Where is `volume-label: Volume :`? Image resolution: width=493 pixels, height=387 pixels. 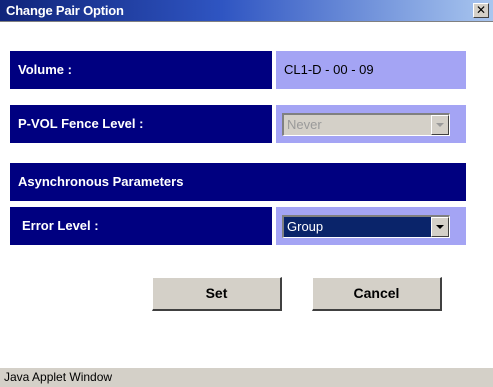
volume-label: Volume : is located at coordinates (45, 69).